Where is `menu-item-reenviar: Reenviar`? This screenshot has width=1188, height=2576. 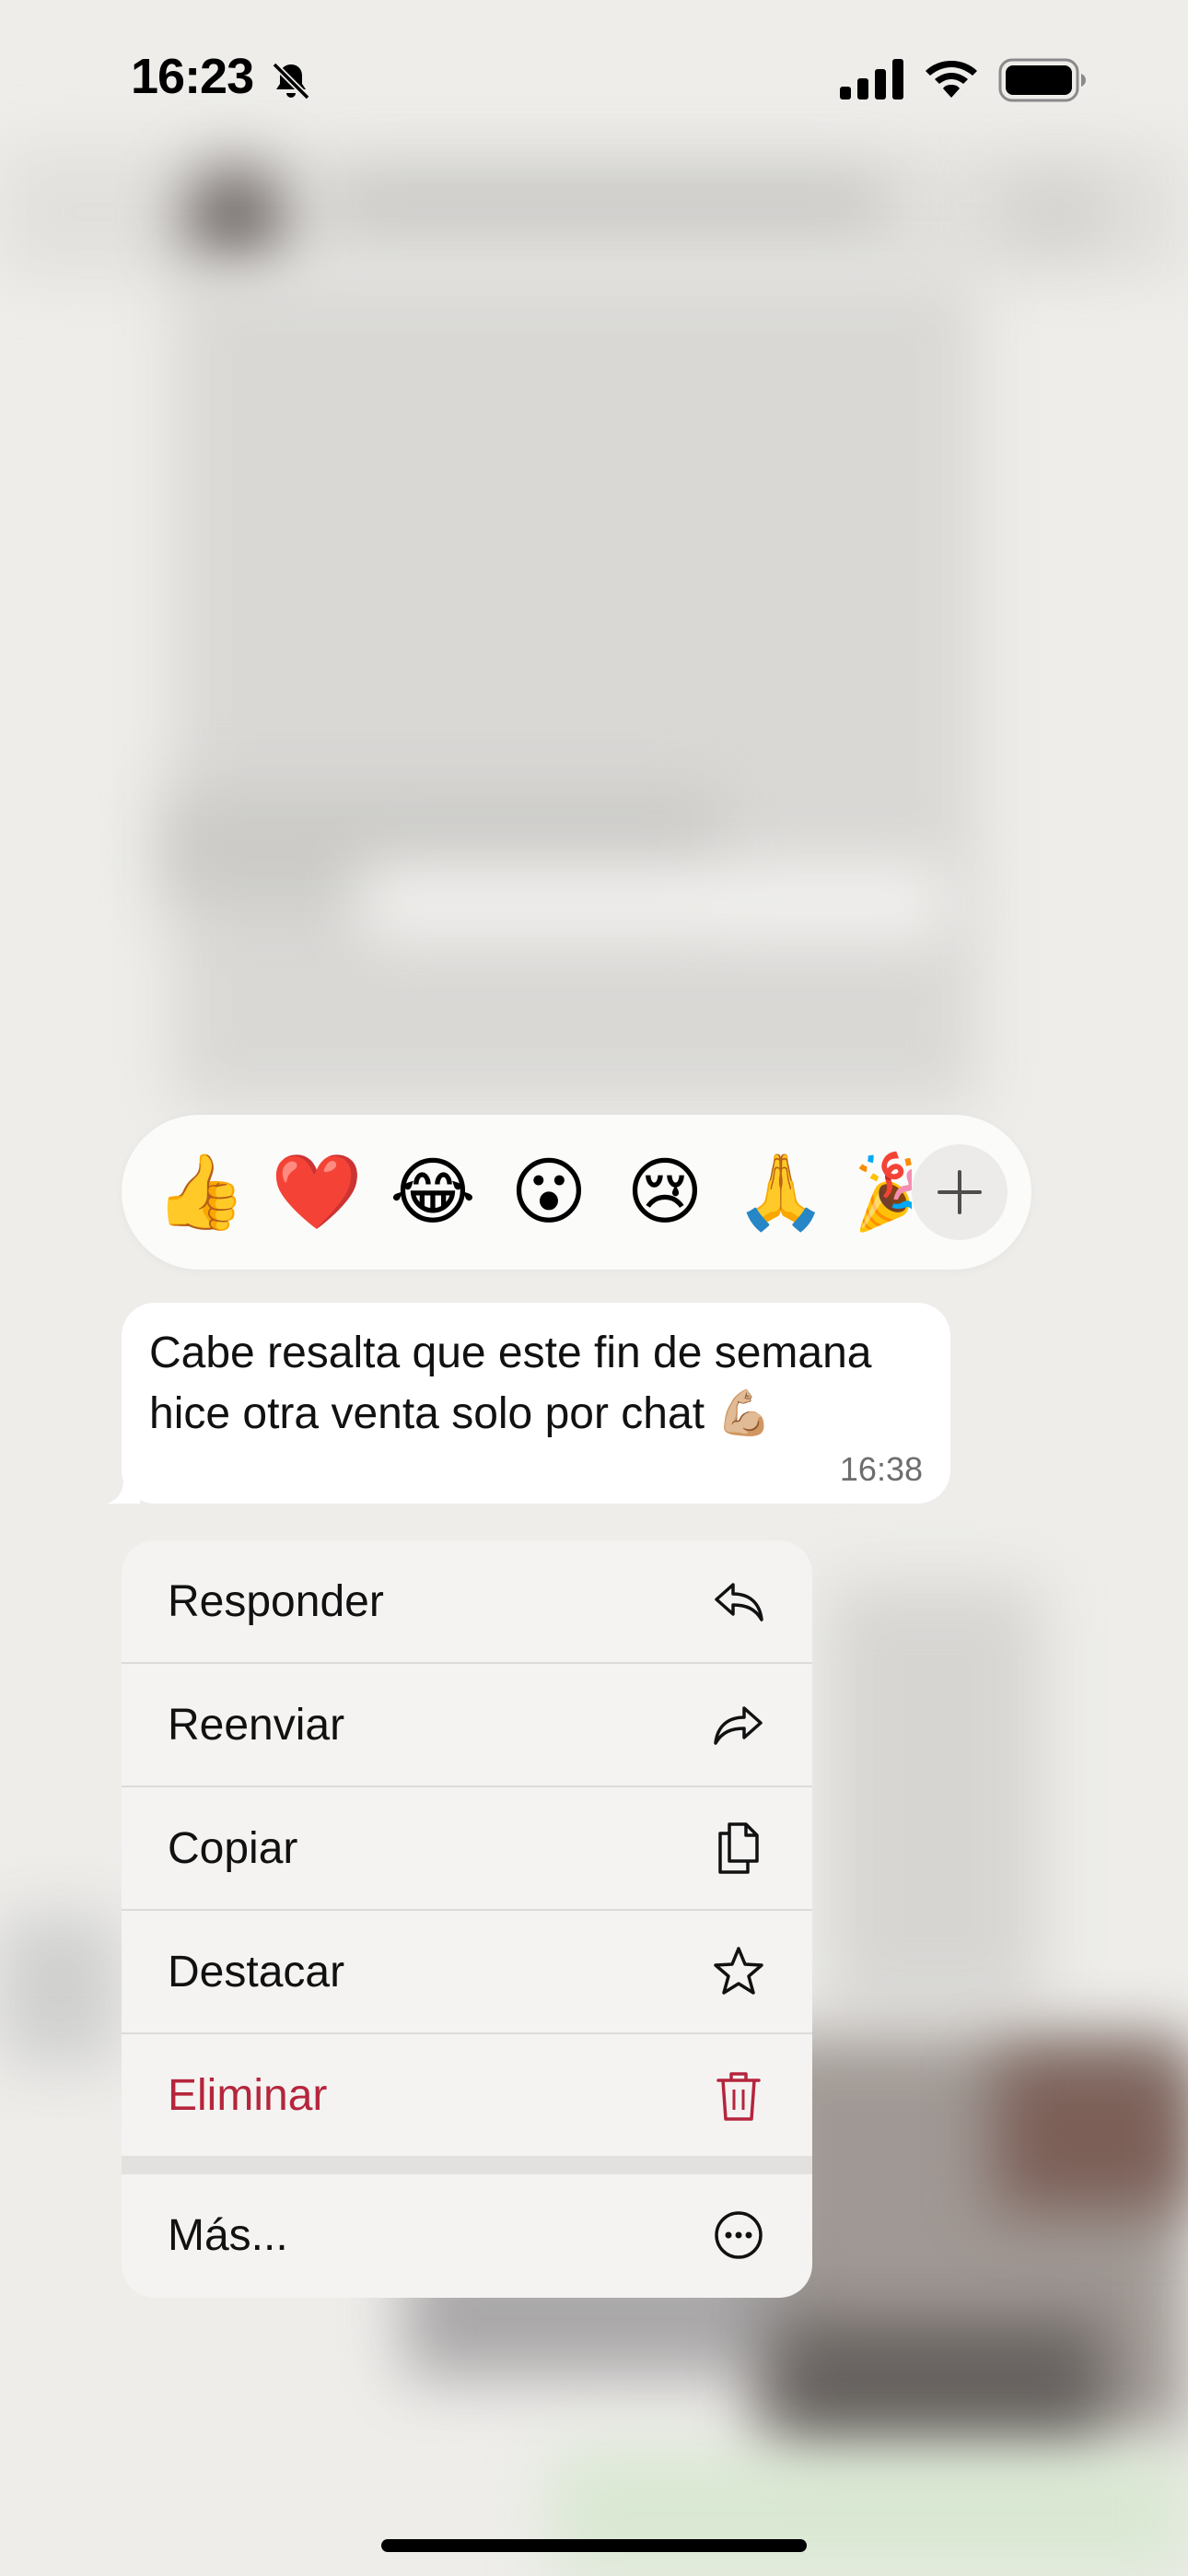 menu-item-reenviar: Reenviar is located at coordinates (467, 1725).